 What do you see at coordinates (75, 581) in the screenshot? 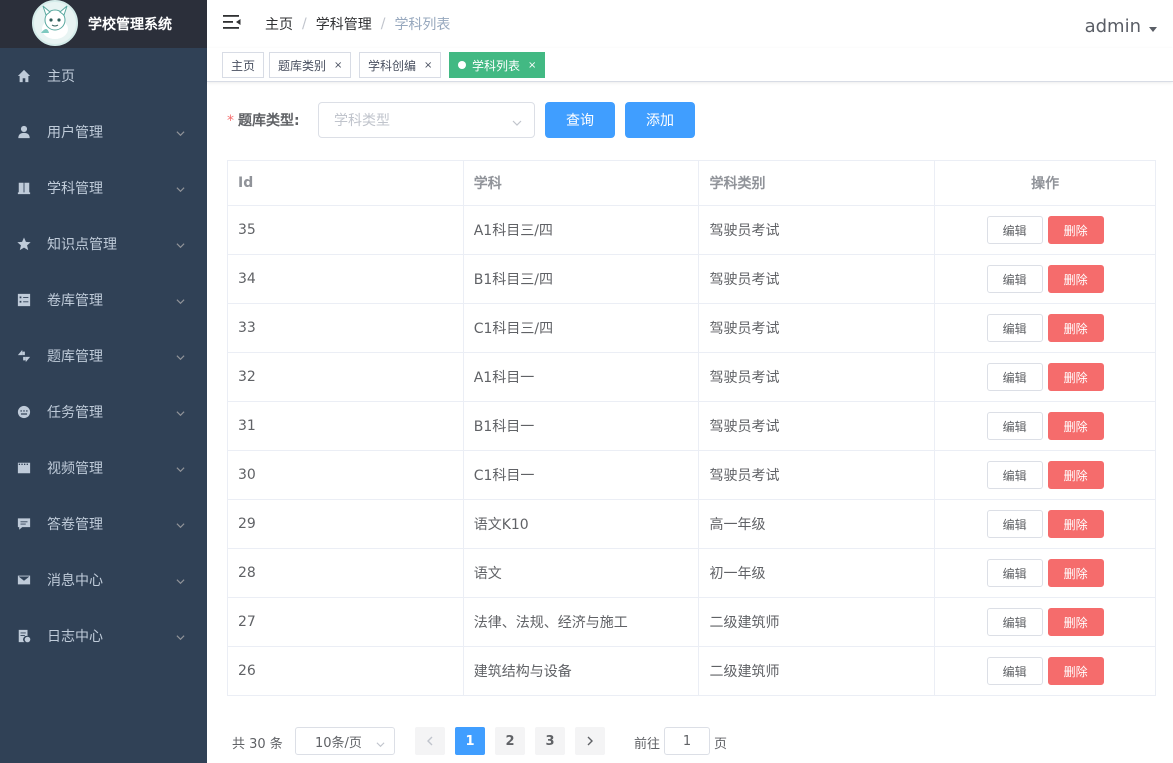
I see `sidebar-item-label: 消息中心` at bounding box center [75, 581].